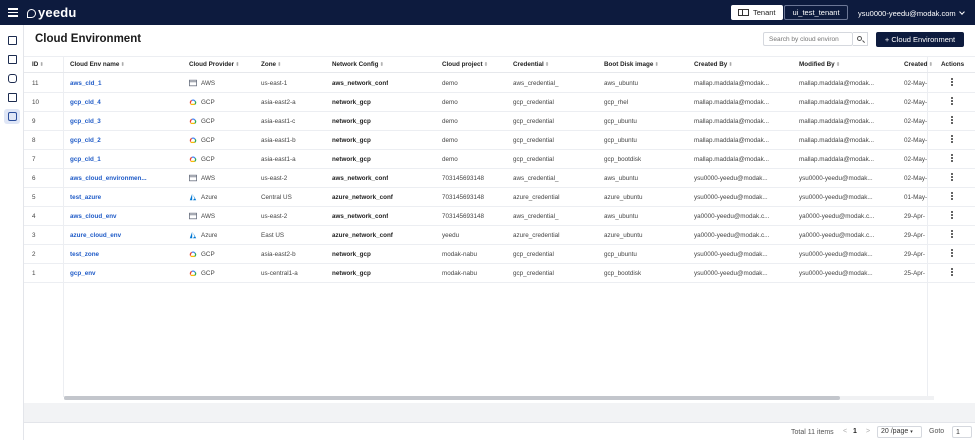  What do you see at coordinates (757, 12) in the screenshot?
I see `tenant-button: Tenant` at bounding box center [757, 12].